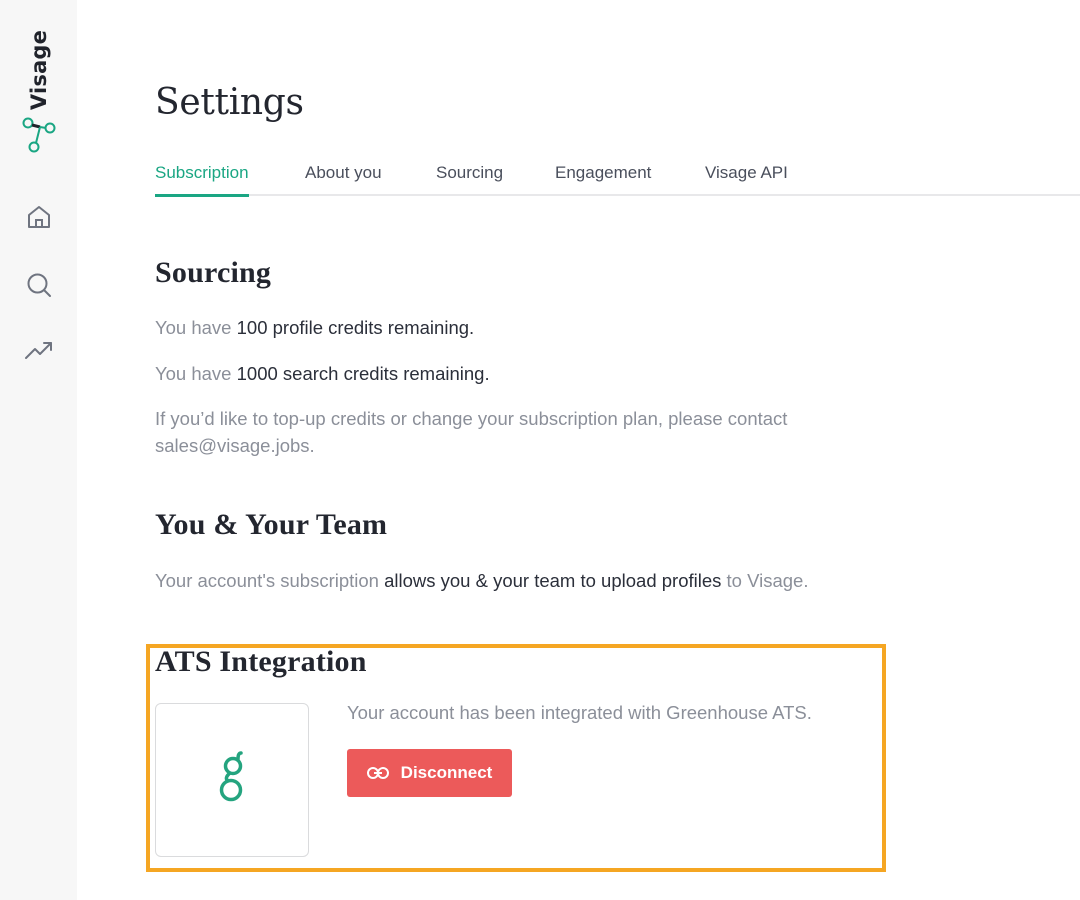 This screenshot has width=1080, height=900. I want to click on greenhouse-logo-card, so click(232, 780).